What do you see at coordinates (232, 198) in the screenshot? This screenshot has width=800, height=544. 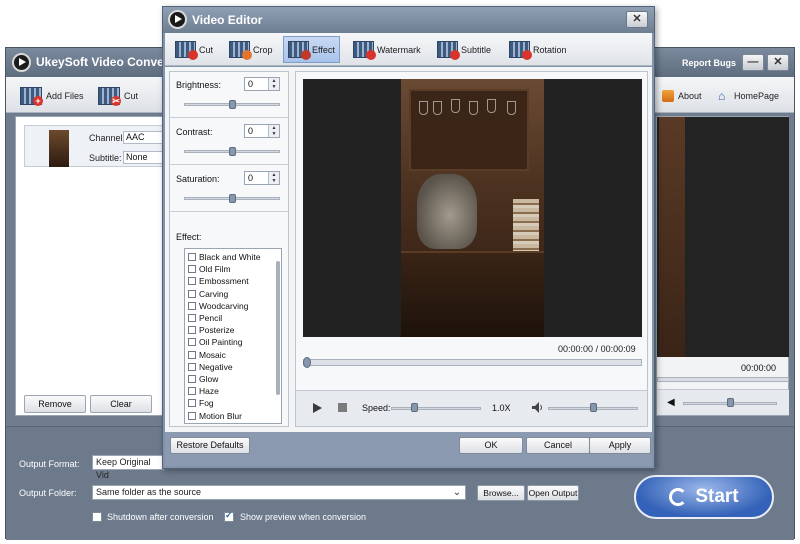 I see `saturation-slider-thumb` at bounding box center [232, 198].